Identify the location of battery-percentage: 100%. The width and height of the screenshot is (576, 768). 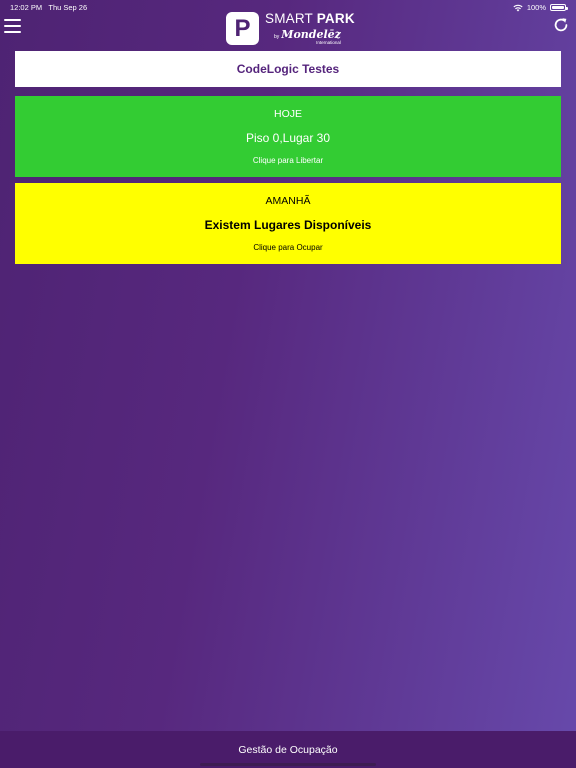
(536, 7).